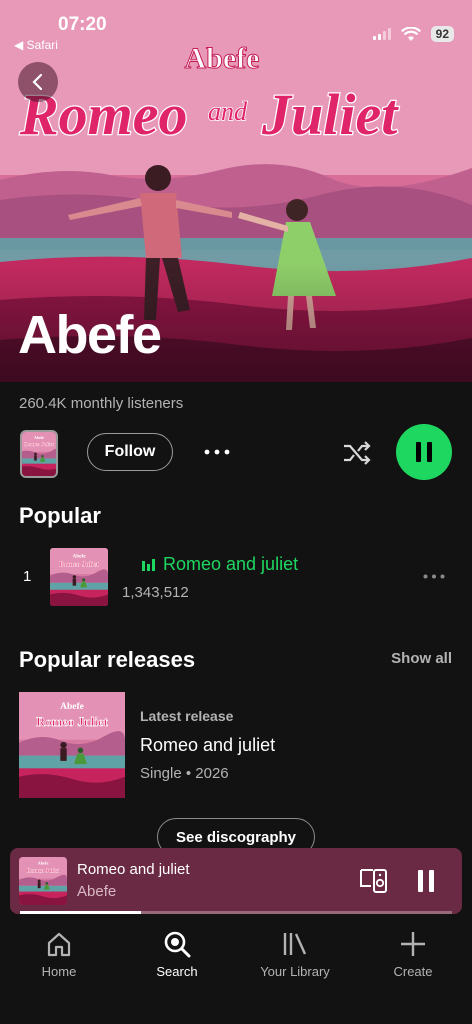  Describe the element at coordinates (236, 452) in the screenshot. I see `artist-controls: Follow` at that location.